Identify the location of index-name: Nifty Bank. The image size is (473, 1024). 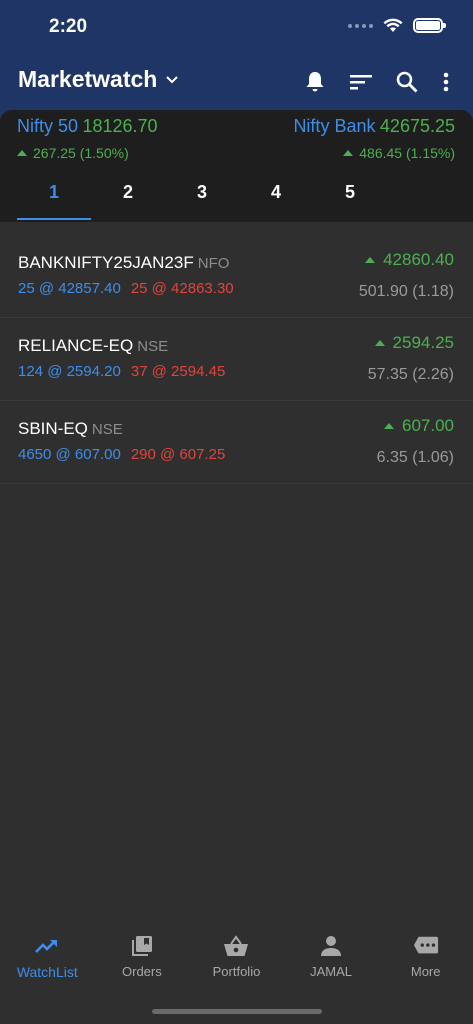
(334, 126).